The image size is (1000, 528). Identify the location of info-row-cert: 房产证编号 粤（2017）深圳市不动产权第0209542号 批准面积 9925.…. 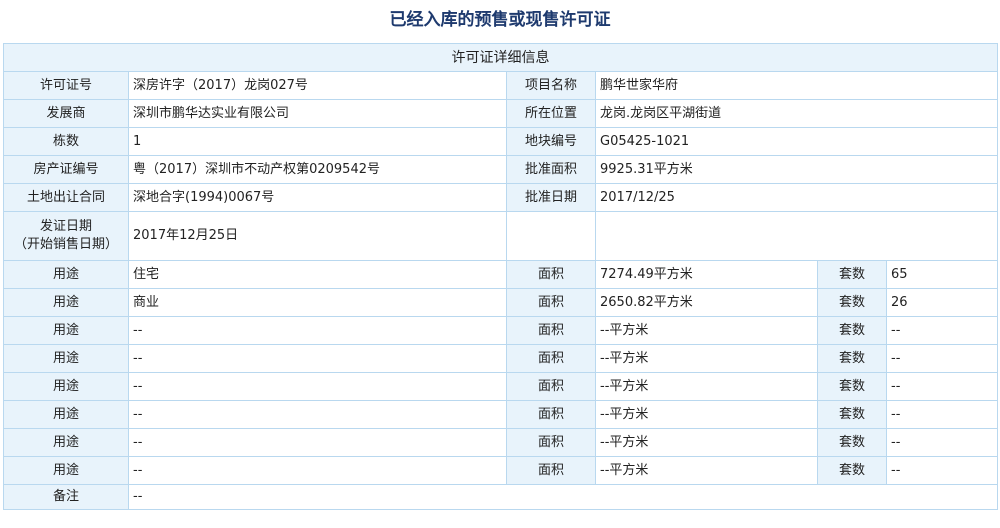
(501, 169).